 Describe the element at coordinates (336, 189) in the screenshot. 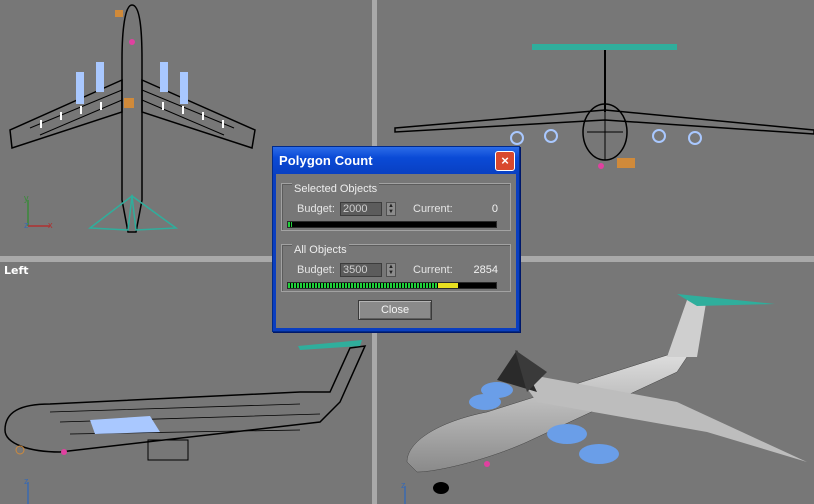

I see `group-title-selected: Selected Objects` at that location.